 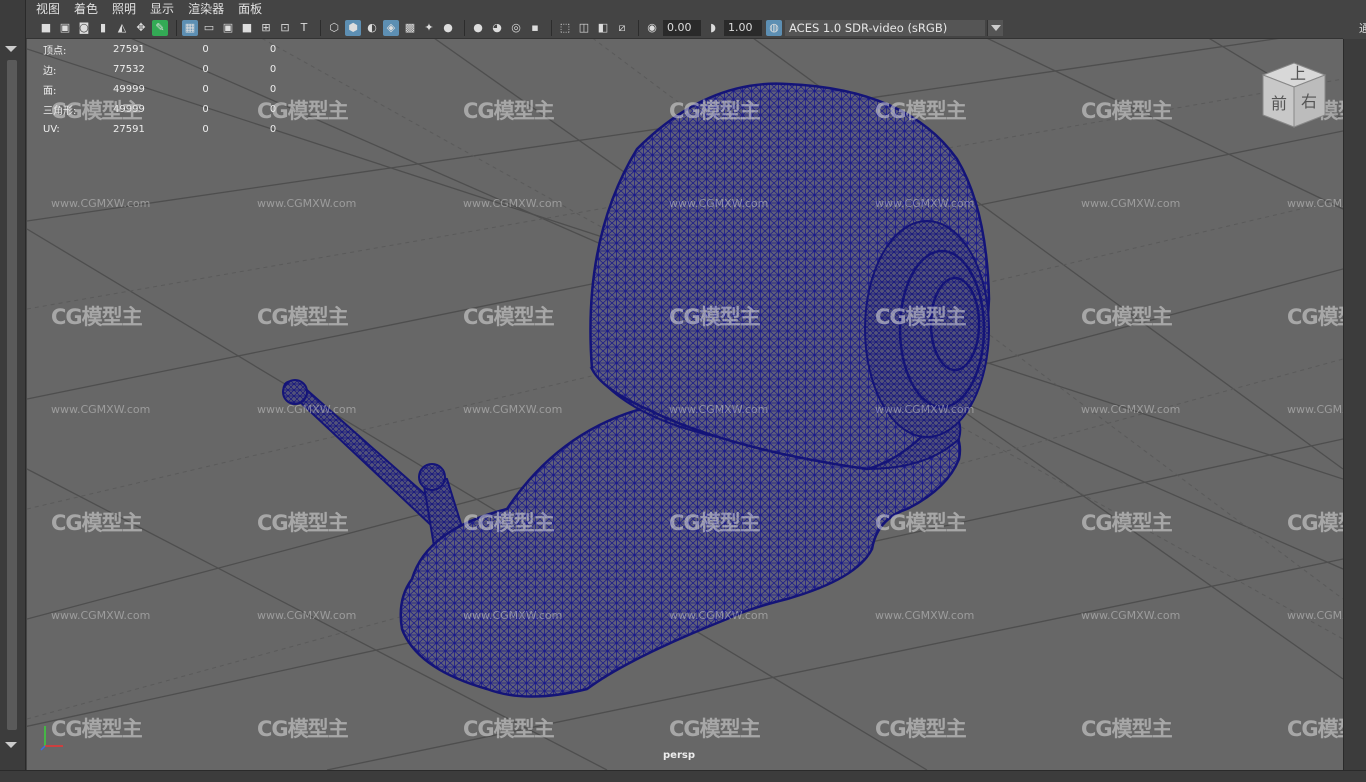 What do you see at coordinates (478, 28) in the screenshot?
I see `screen-space-ao-icon: ●` at bounding box center [478, 28].